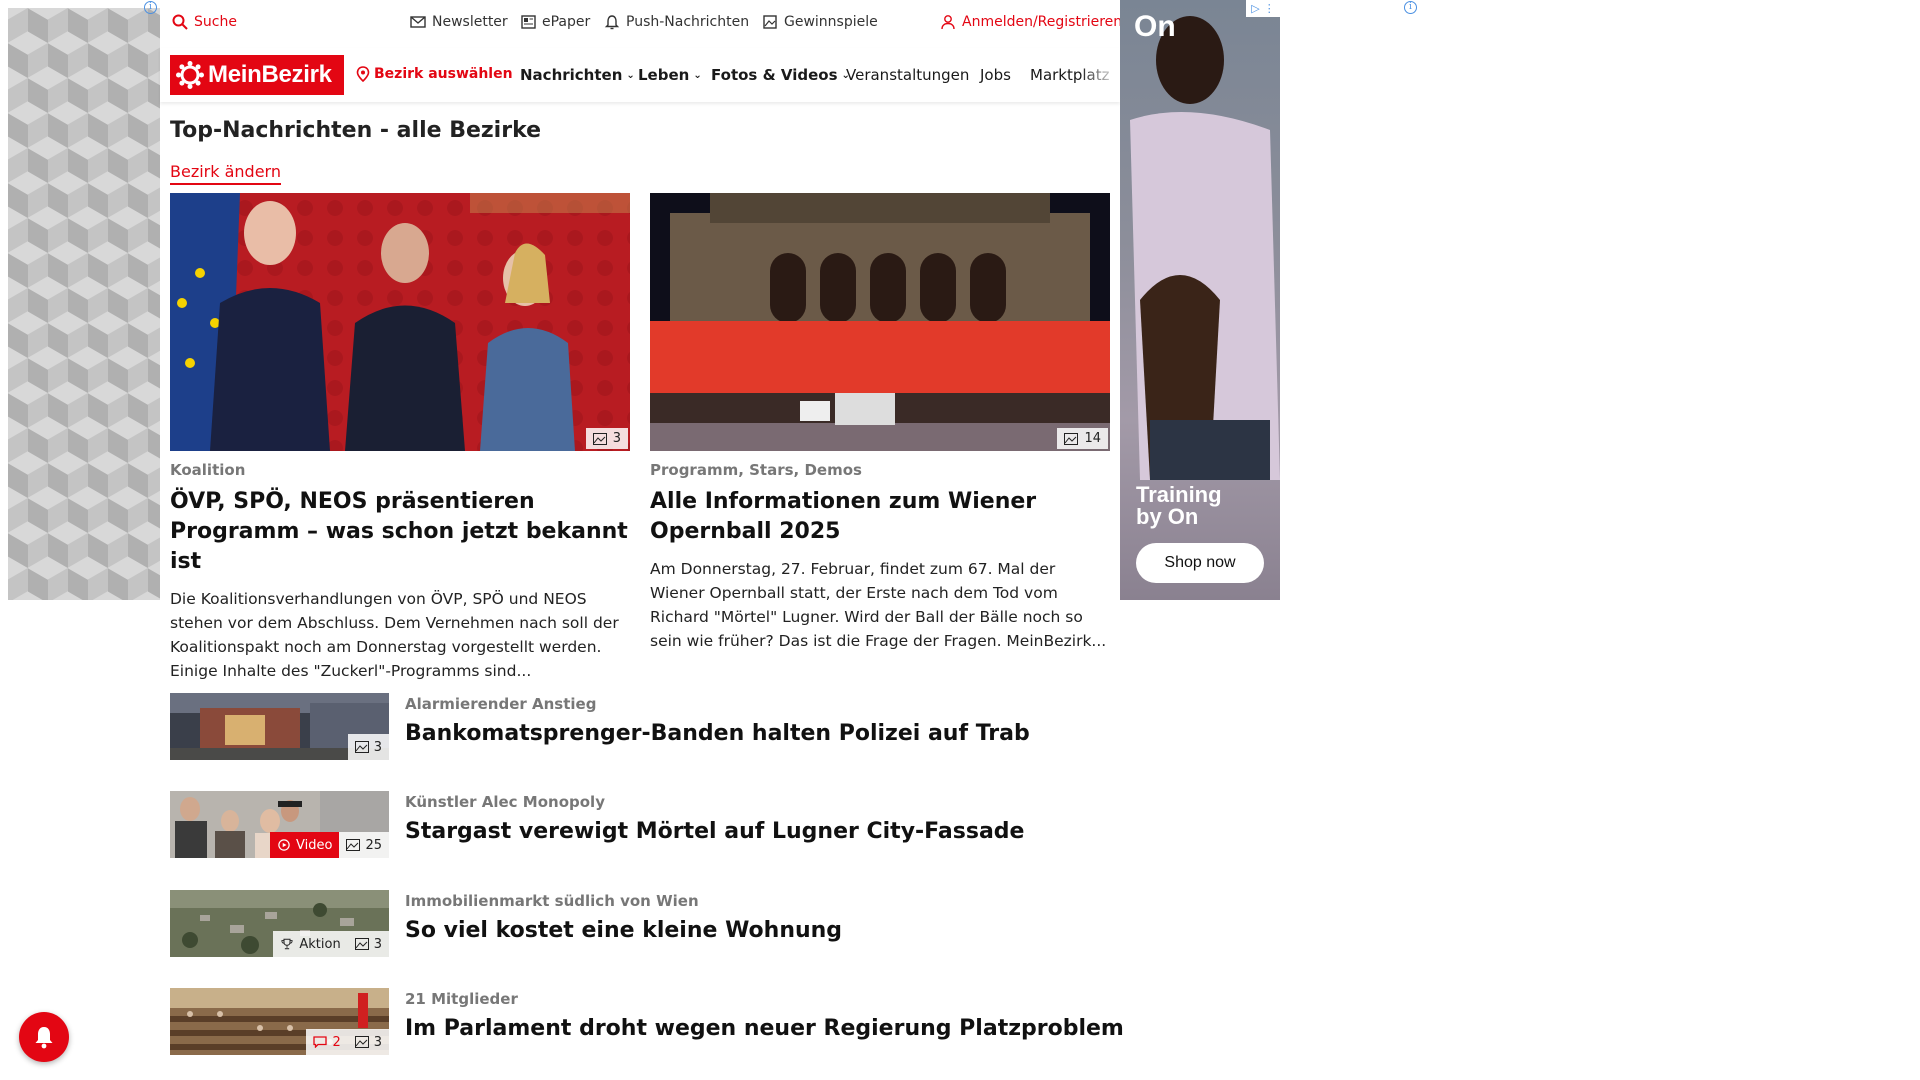 The height and width of the screenshot is (1080, 1920). I want to click on thumbnail-badges: 2 3, so click(347, 1042).